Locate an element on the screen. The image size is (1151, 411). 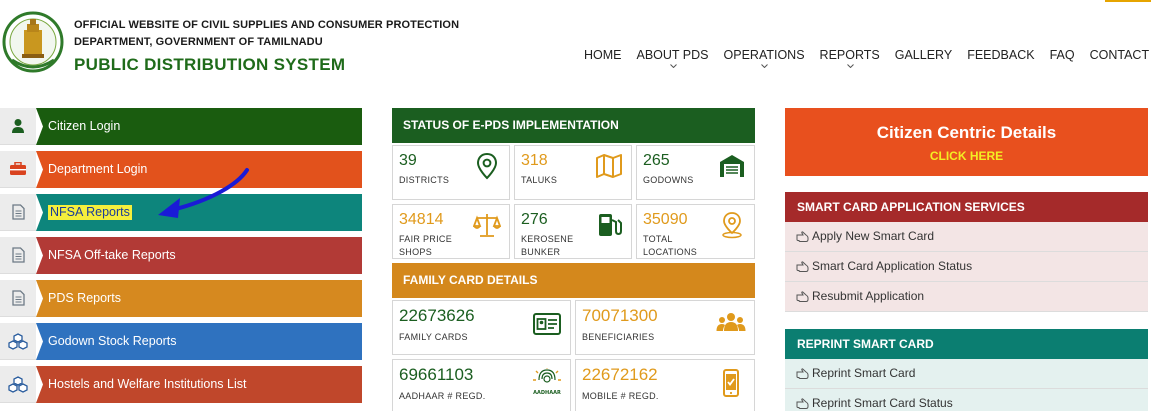
family-card-heading: FAMILY CARD DETAILS is located at coordinates (573, 280).